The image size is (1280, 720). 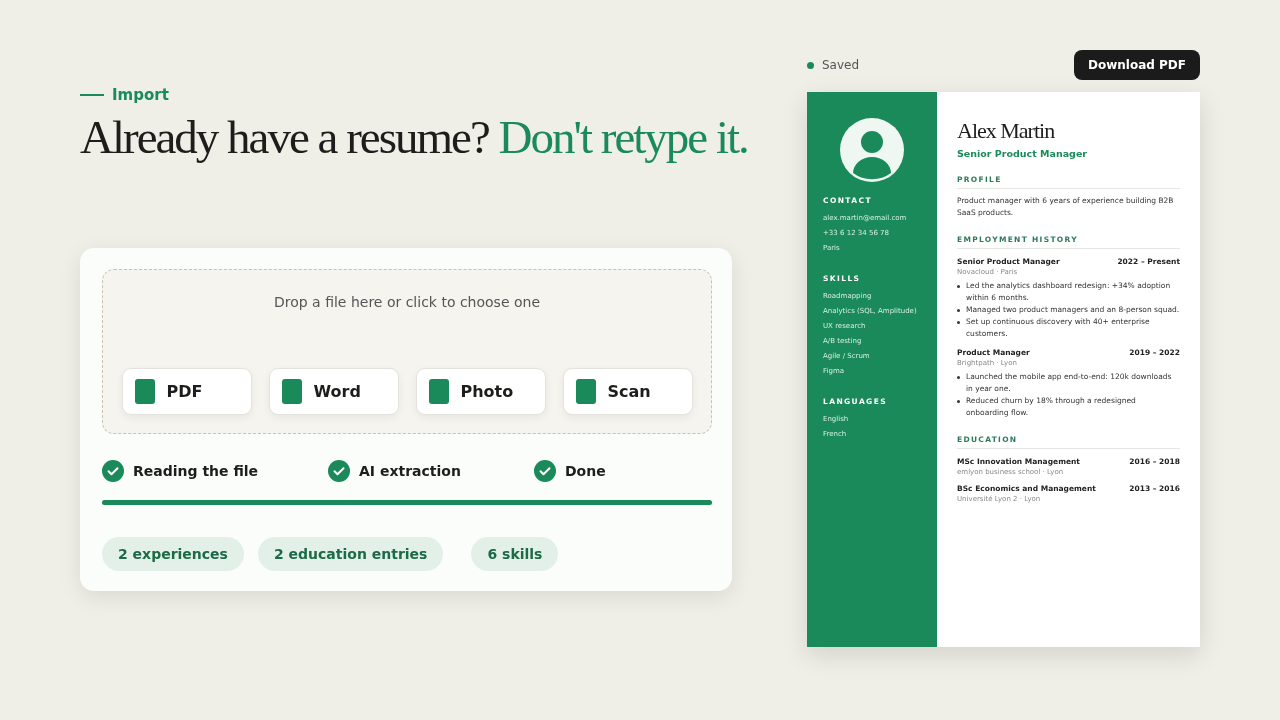 I want to click on resume-name: Alex Martin, so click(x=1006, y=131).